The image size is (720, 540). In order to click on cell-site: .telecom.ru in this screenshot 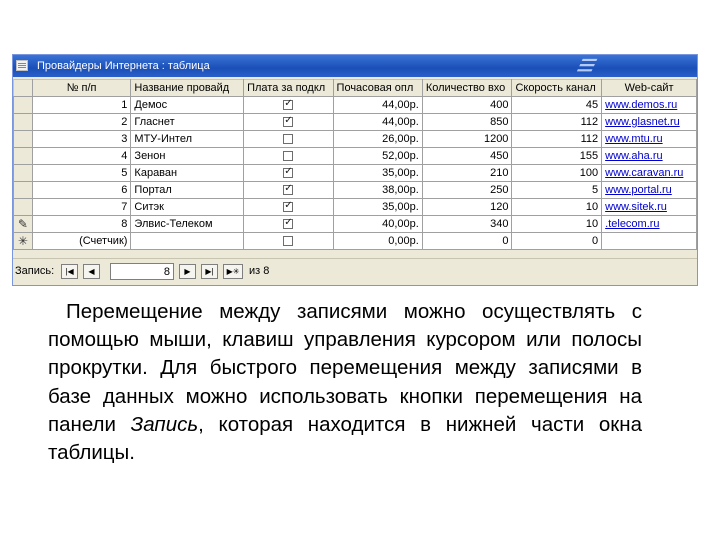, I will do `click(649, 224)`.